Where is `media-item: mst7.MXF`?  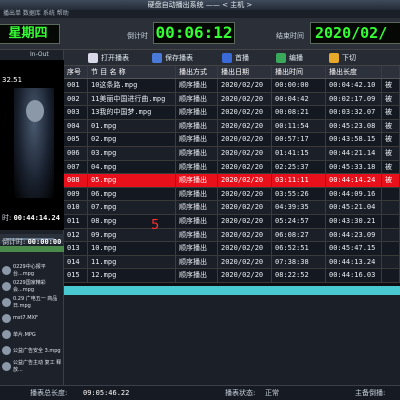
media-item: mst7.MXF is located at coordinates (32, 318).